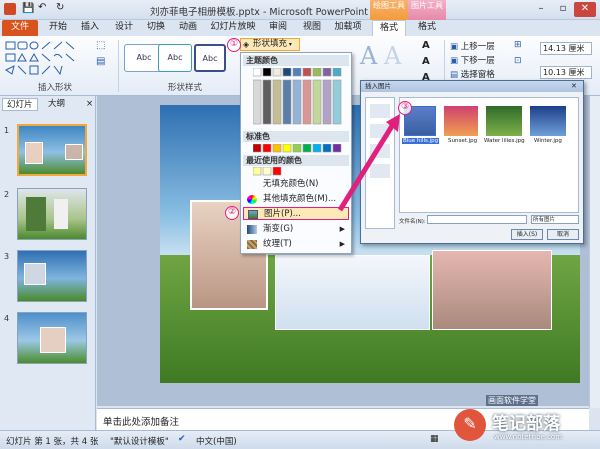 This screenshot has width=600, height=449. Describe the element at coordinates (54, 88) in the screenshot. I see `group-insert-shapes-label: 插入形状` at that location.